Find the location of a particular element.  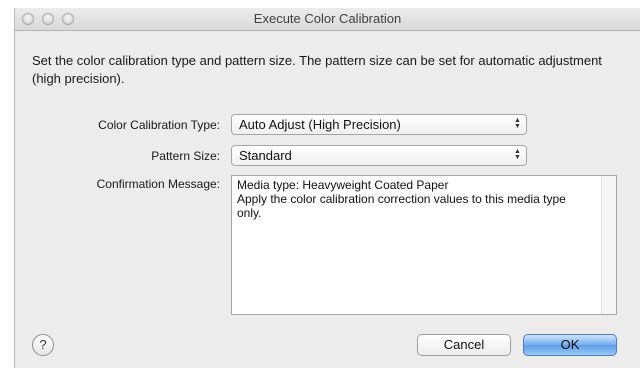

cancel-button: Cancel is located at coordinates (464, 345).